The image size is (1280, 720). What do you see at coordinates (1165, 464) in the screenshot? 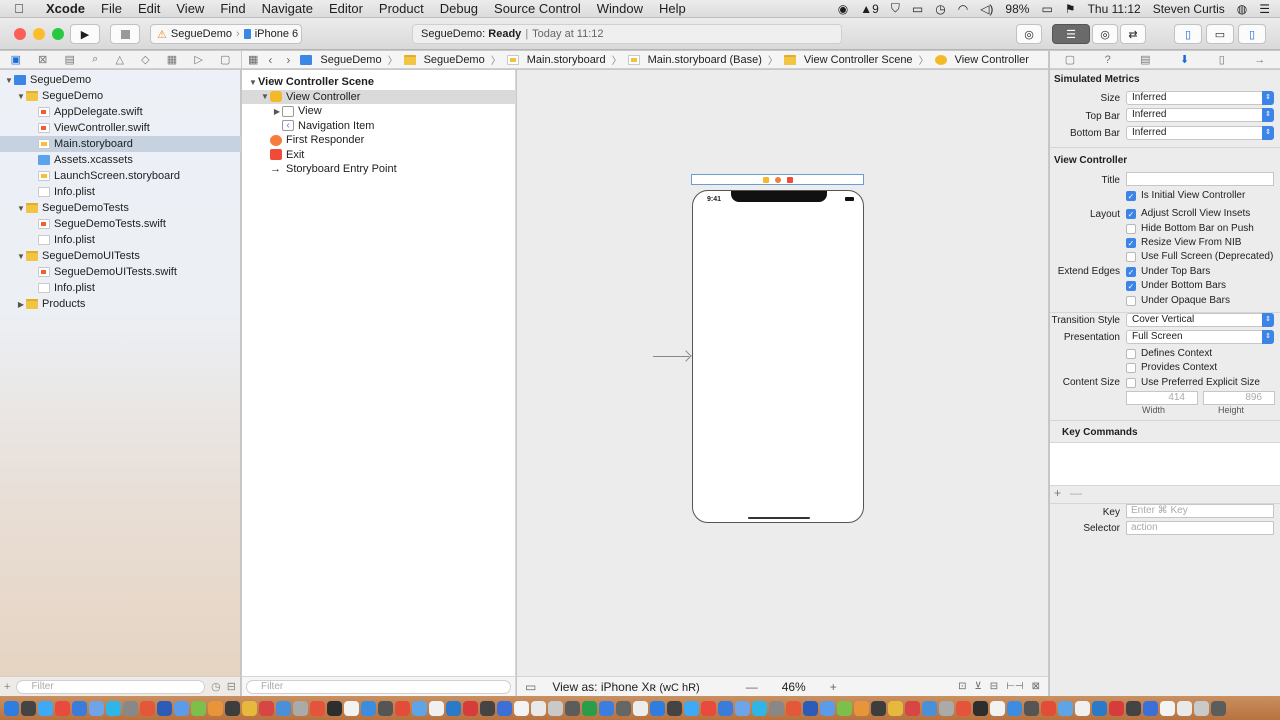
I see `key-commands-table` at bounding box center [1165, 464].